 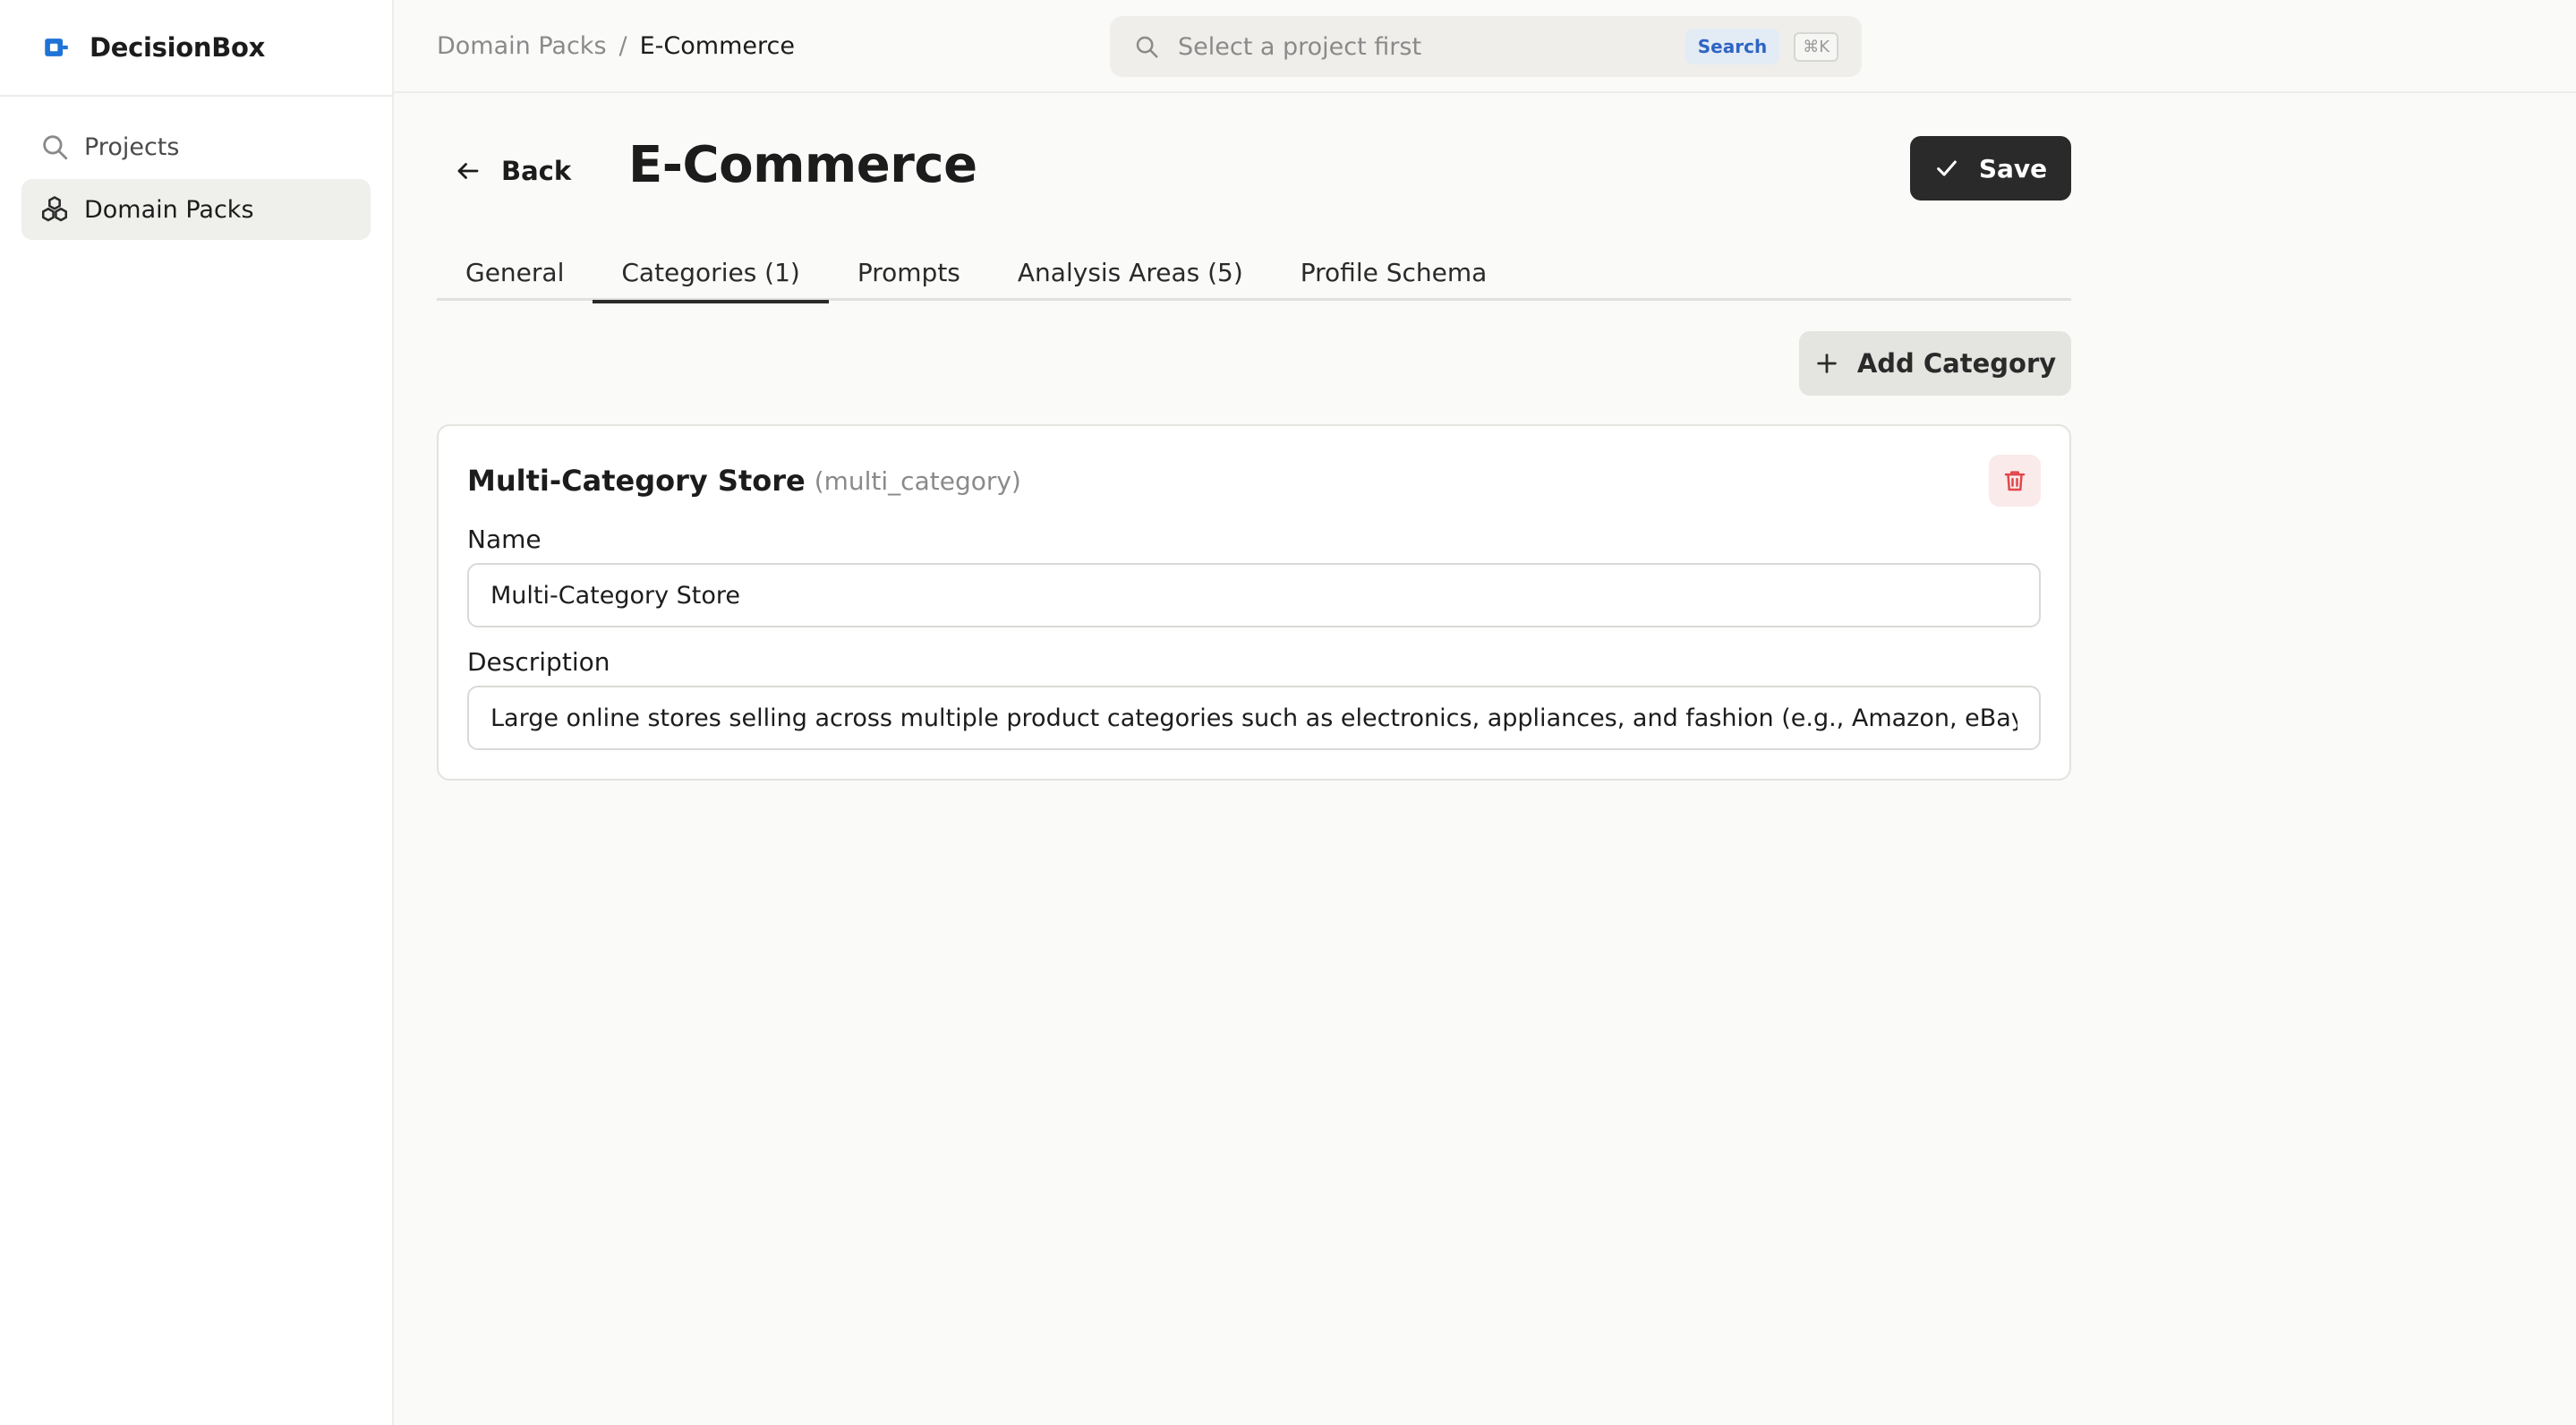 I want to click on delete-category-button, so click(x=2015, y=481).